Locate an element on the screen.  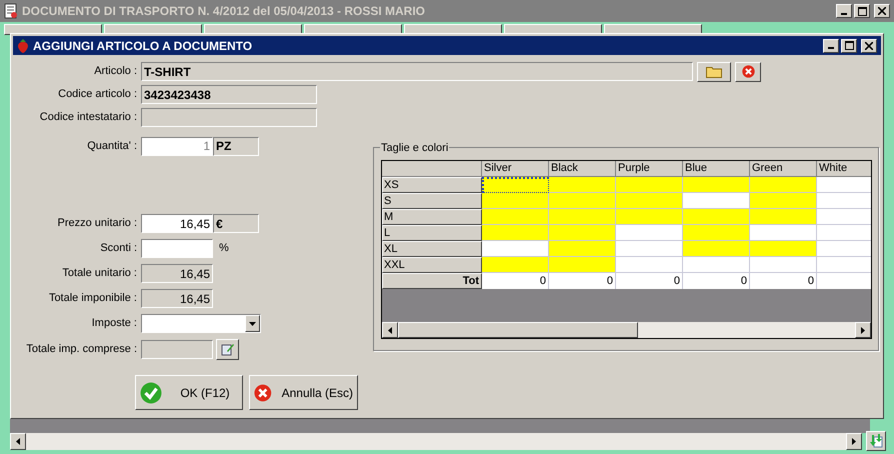
strawberry-icon is located at coordinates (23, 45).